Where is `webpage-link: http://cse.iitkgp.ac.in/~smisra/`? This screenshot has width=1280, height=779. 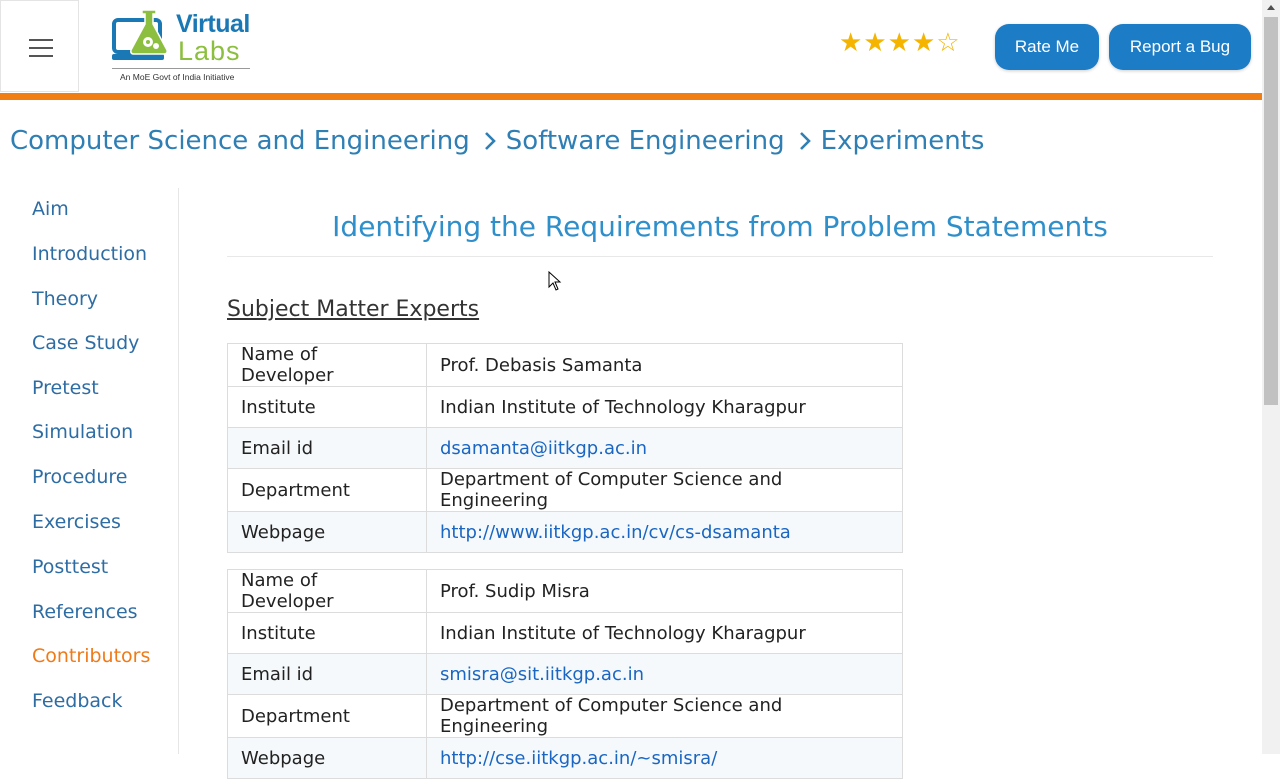 webpage-link: http://cse.iitkgp.ac.in/~smisra/ is located at coordinates (578, 758).